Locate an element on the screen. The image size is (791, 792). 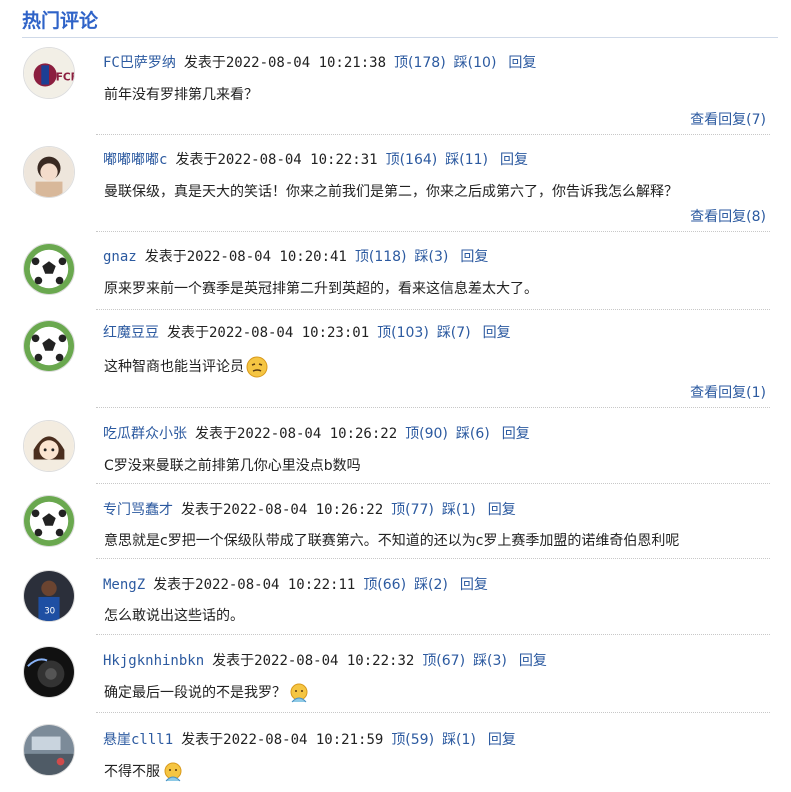
timestamp: 2022-08-04 10:22:32 is located at coordinates (334, 661).